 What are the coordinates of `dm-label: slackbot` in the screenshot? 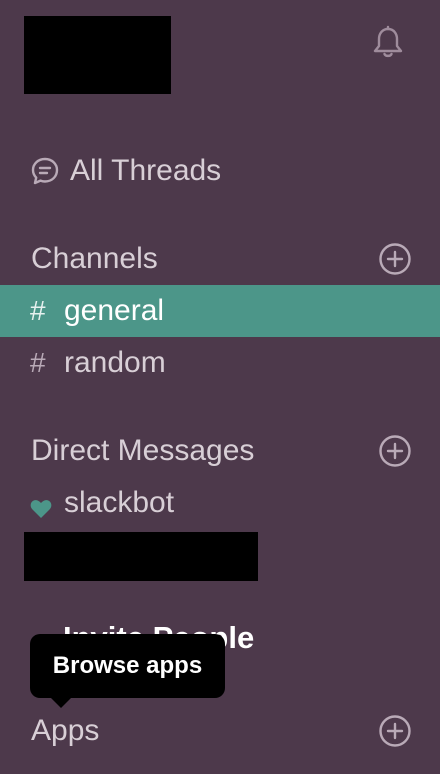 It's located at (119, 502).